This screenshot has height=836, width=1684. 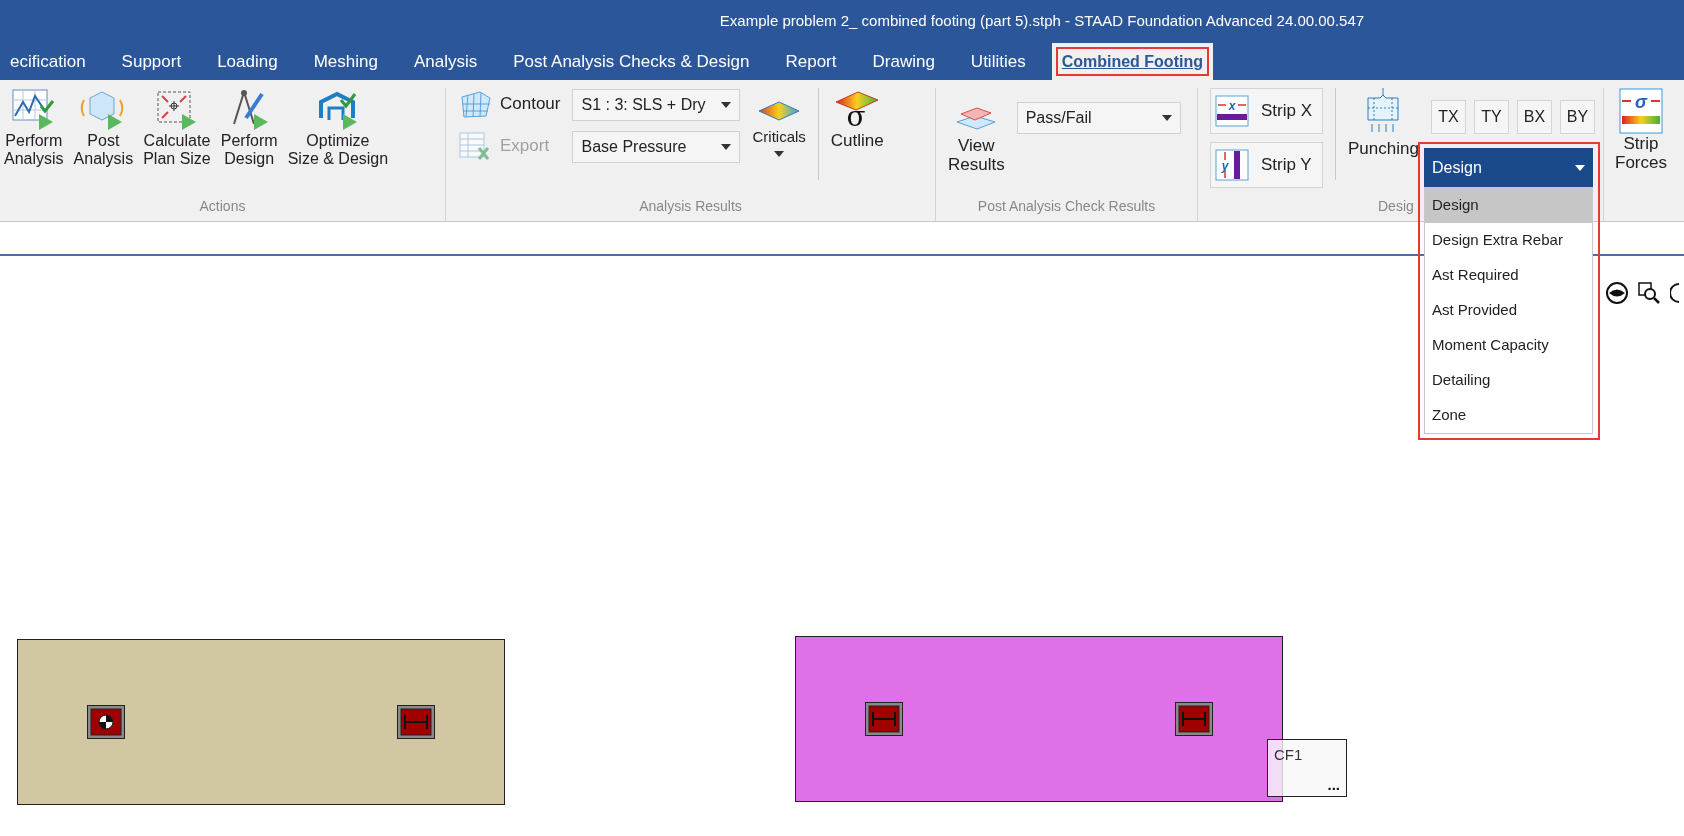 What do you see at coordinates (976, 138) in the screenshot?
I see `view-results-button: View Results` at bounding box center [976, 138].